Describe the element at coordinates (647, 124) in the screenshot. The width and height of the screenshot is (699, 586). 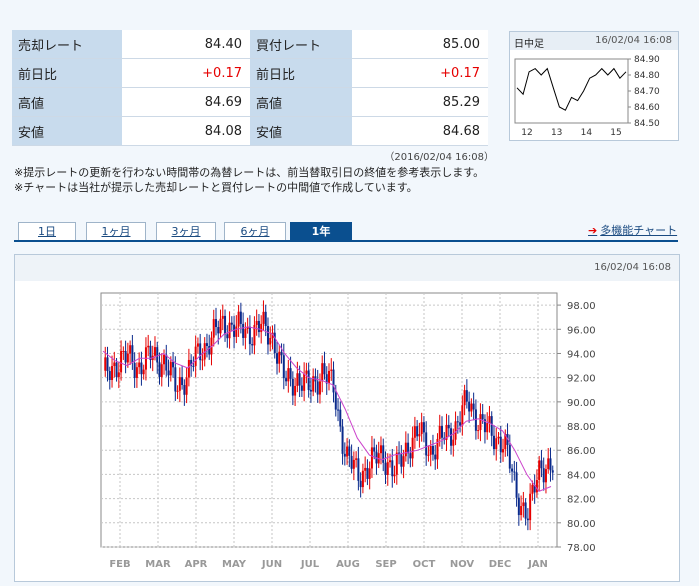
I see `mini-y-tick-label: 84.50` at that location.